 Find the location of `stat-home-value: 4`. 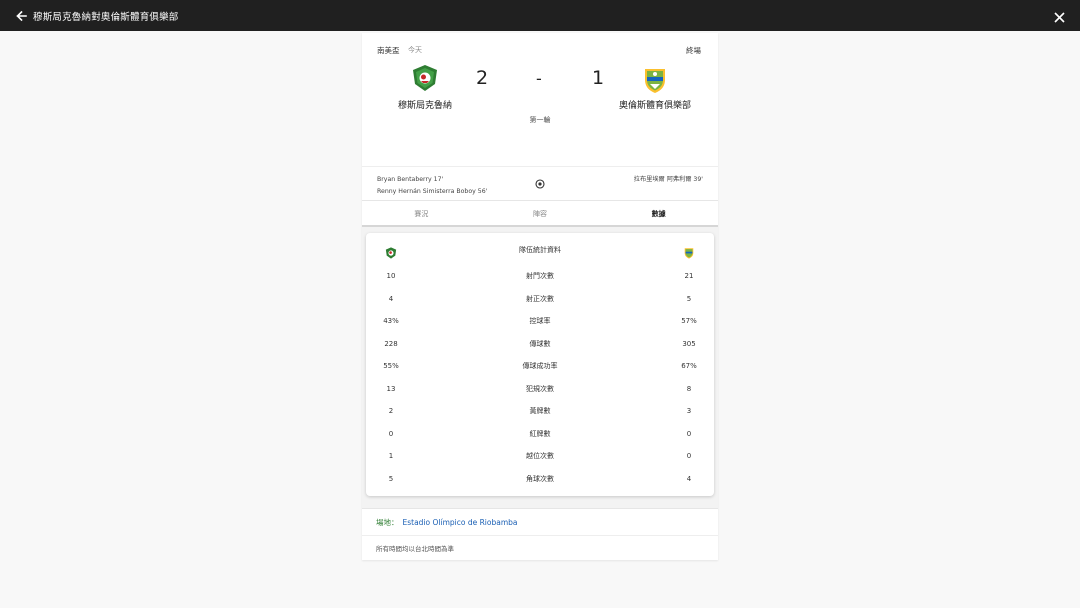

stat-home-value: 4 is located at coordinates (391, 298).